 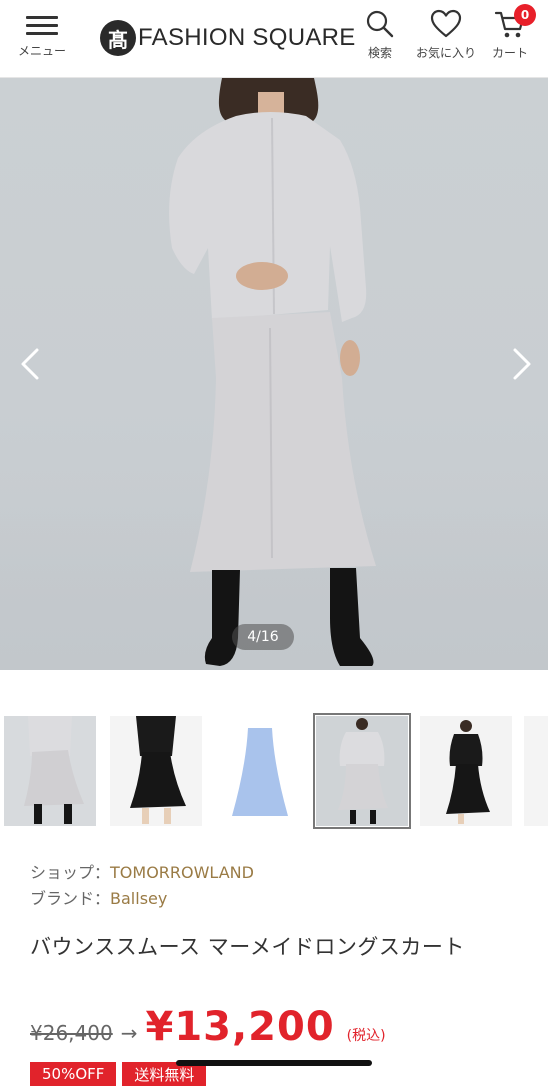 What do you see at coordinates (379, 53) in the screenshot?
I see `search-label: 検索` at bounding box center [379, 53].